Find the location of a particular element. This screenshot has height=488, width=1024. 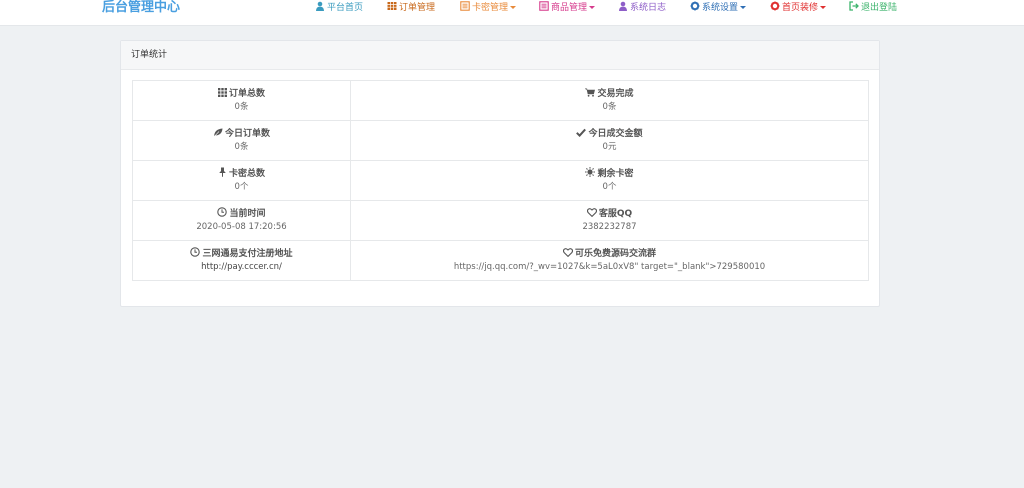

panel-title: 订单统计 is located at coordinates (500, 55).